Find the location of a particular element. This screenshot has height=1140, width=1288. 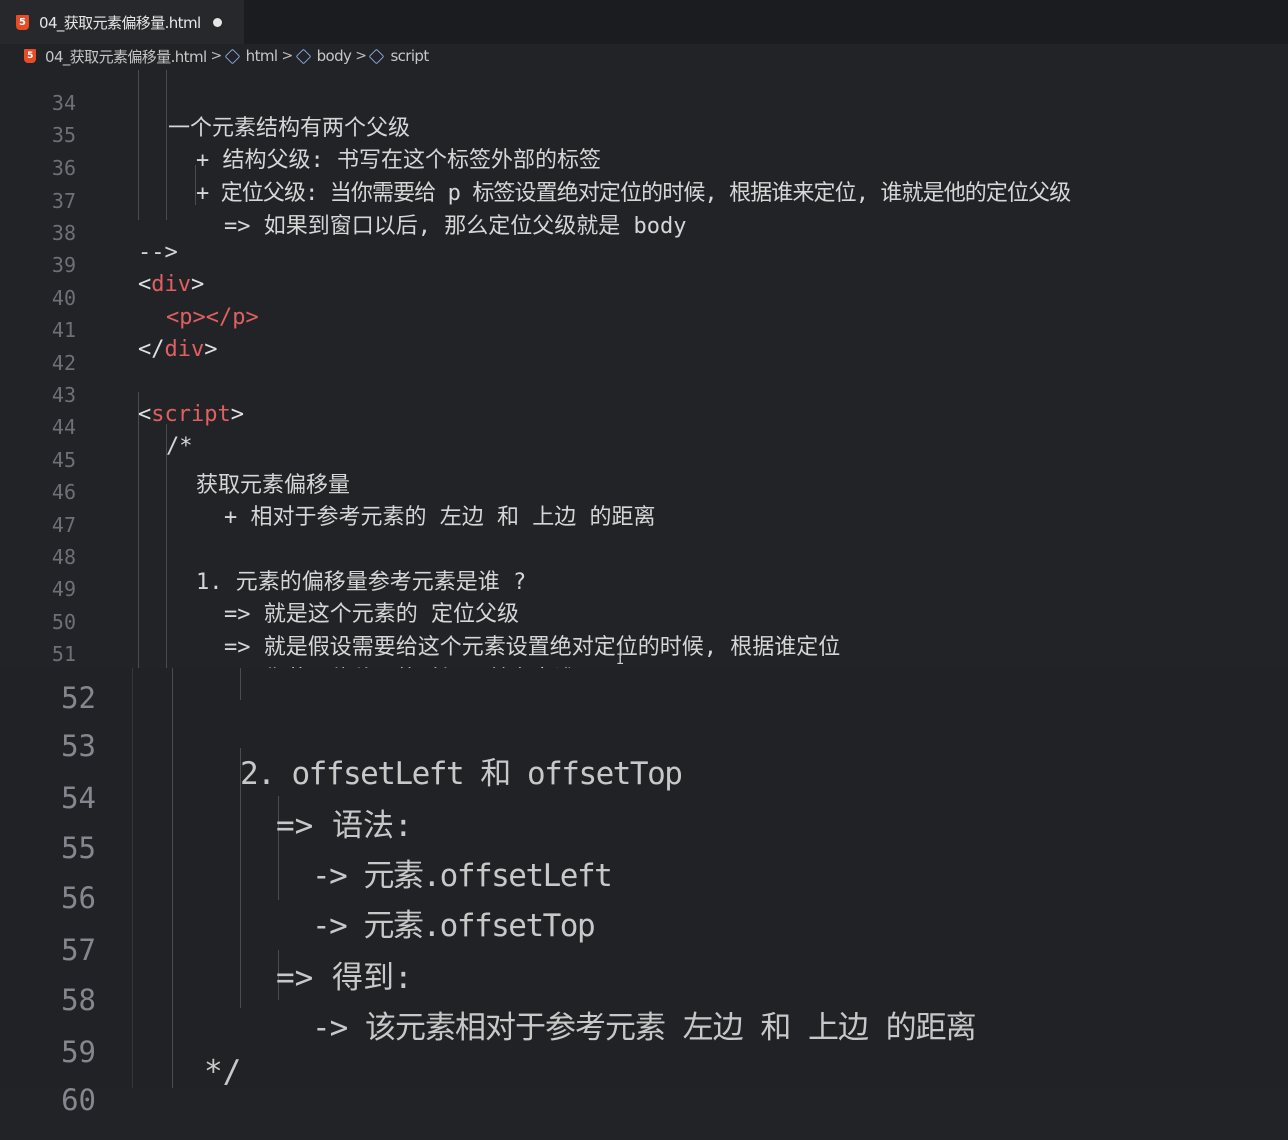

unsaved-dot-icon is located at coordinates (217, 22).